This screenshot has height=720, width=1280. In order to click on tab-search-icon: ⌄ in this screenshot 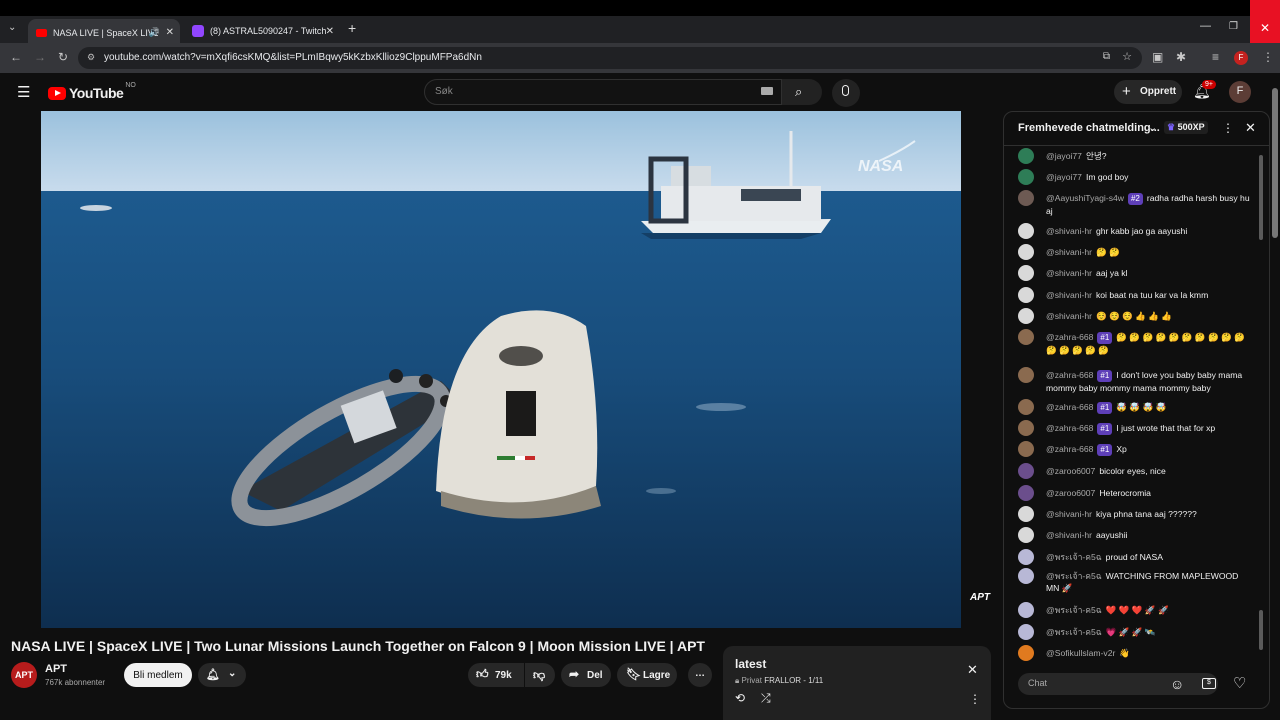, I will do `click(12, 27)`.